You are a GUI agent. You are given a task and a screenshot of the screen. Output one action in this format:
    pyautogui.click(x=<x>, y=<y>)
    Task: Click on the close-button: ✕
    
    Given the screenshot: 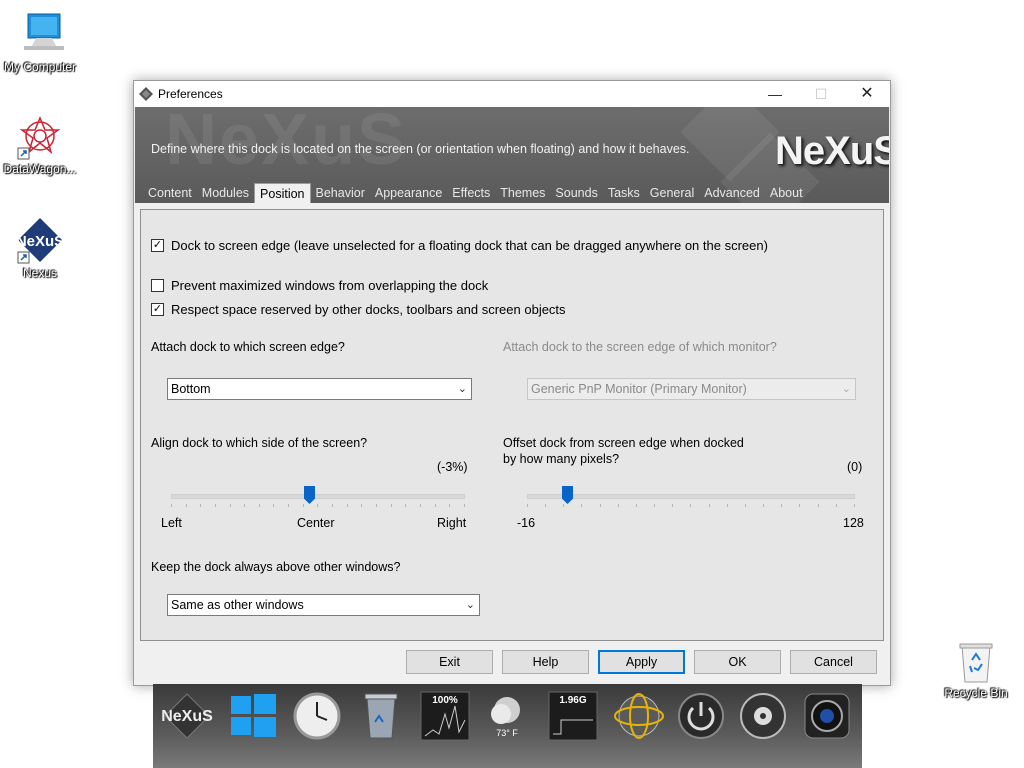 What is the action you would take?
    pyautogui.click(x=867, y=94)
    